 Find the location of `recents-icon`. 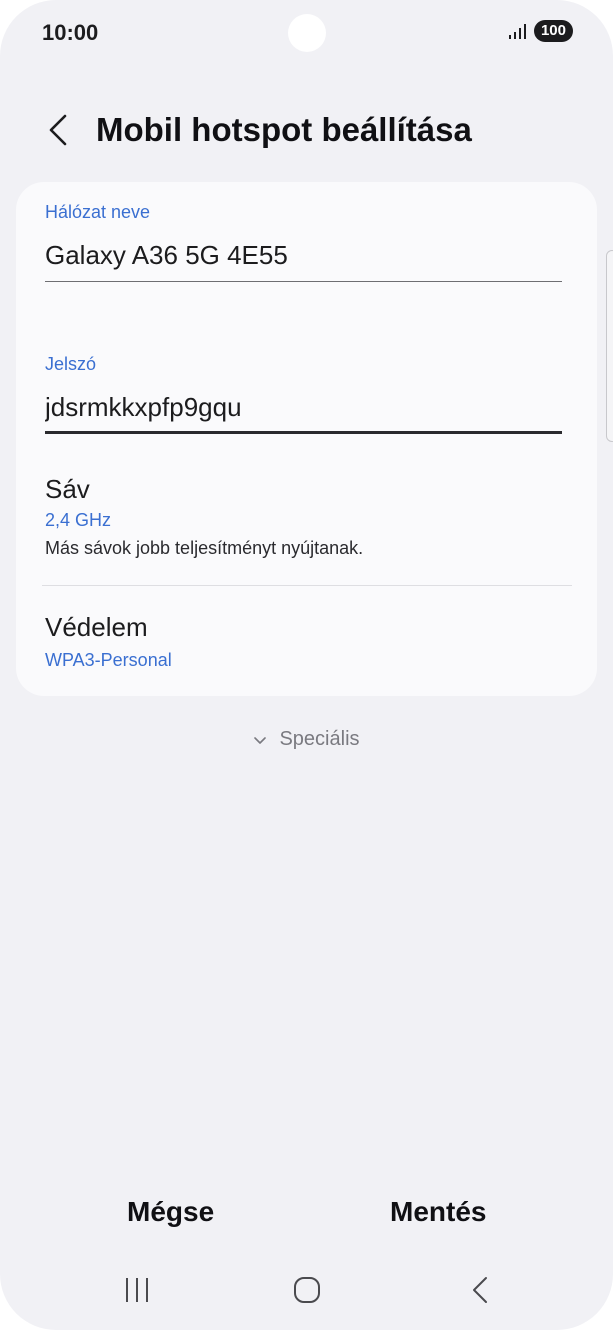

recents-icon is located at coordinates (137, 1290).